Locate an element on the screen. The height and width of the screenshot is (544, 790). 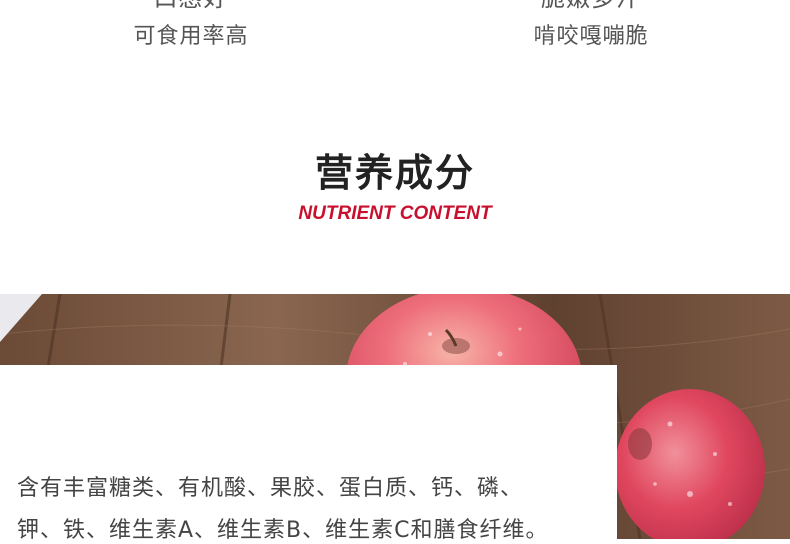
section-subtitle: NUTRIENT CONTENT is located at coordinates (395, 213).